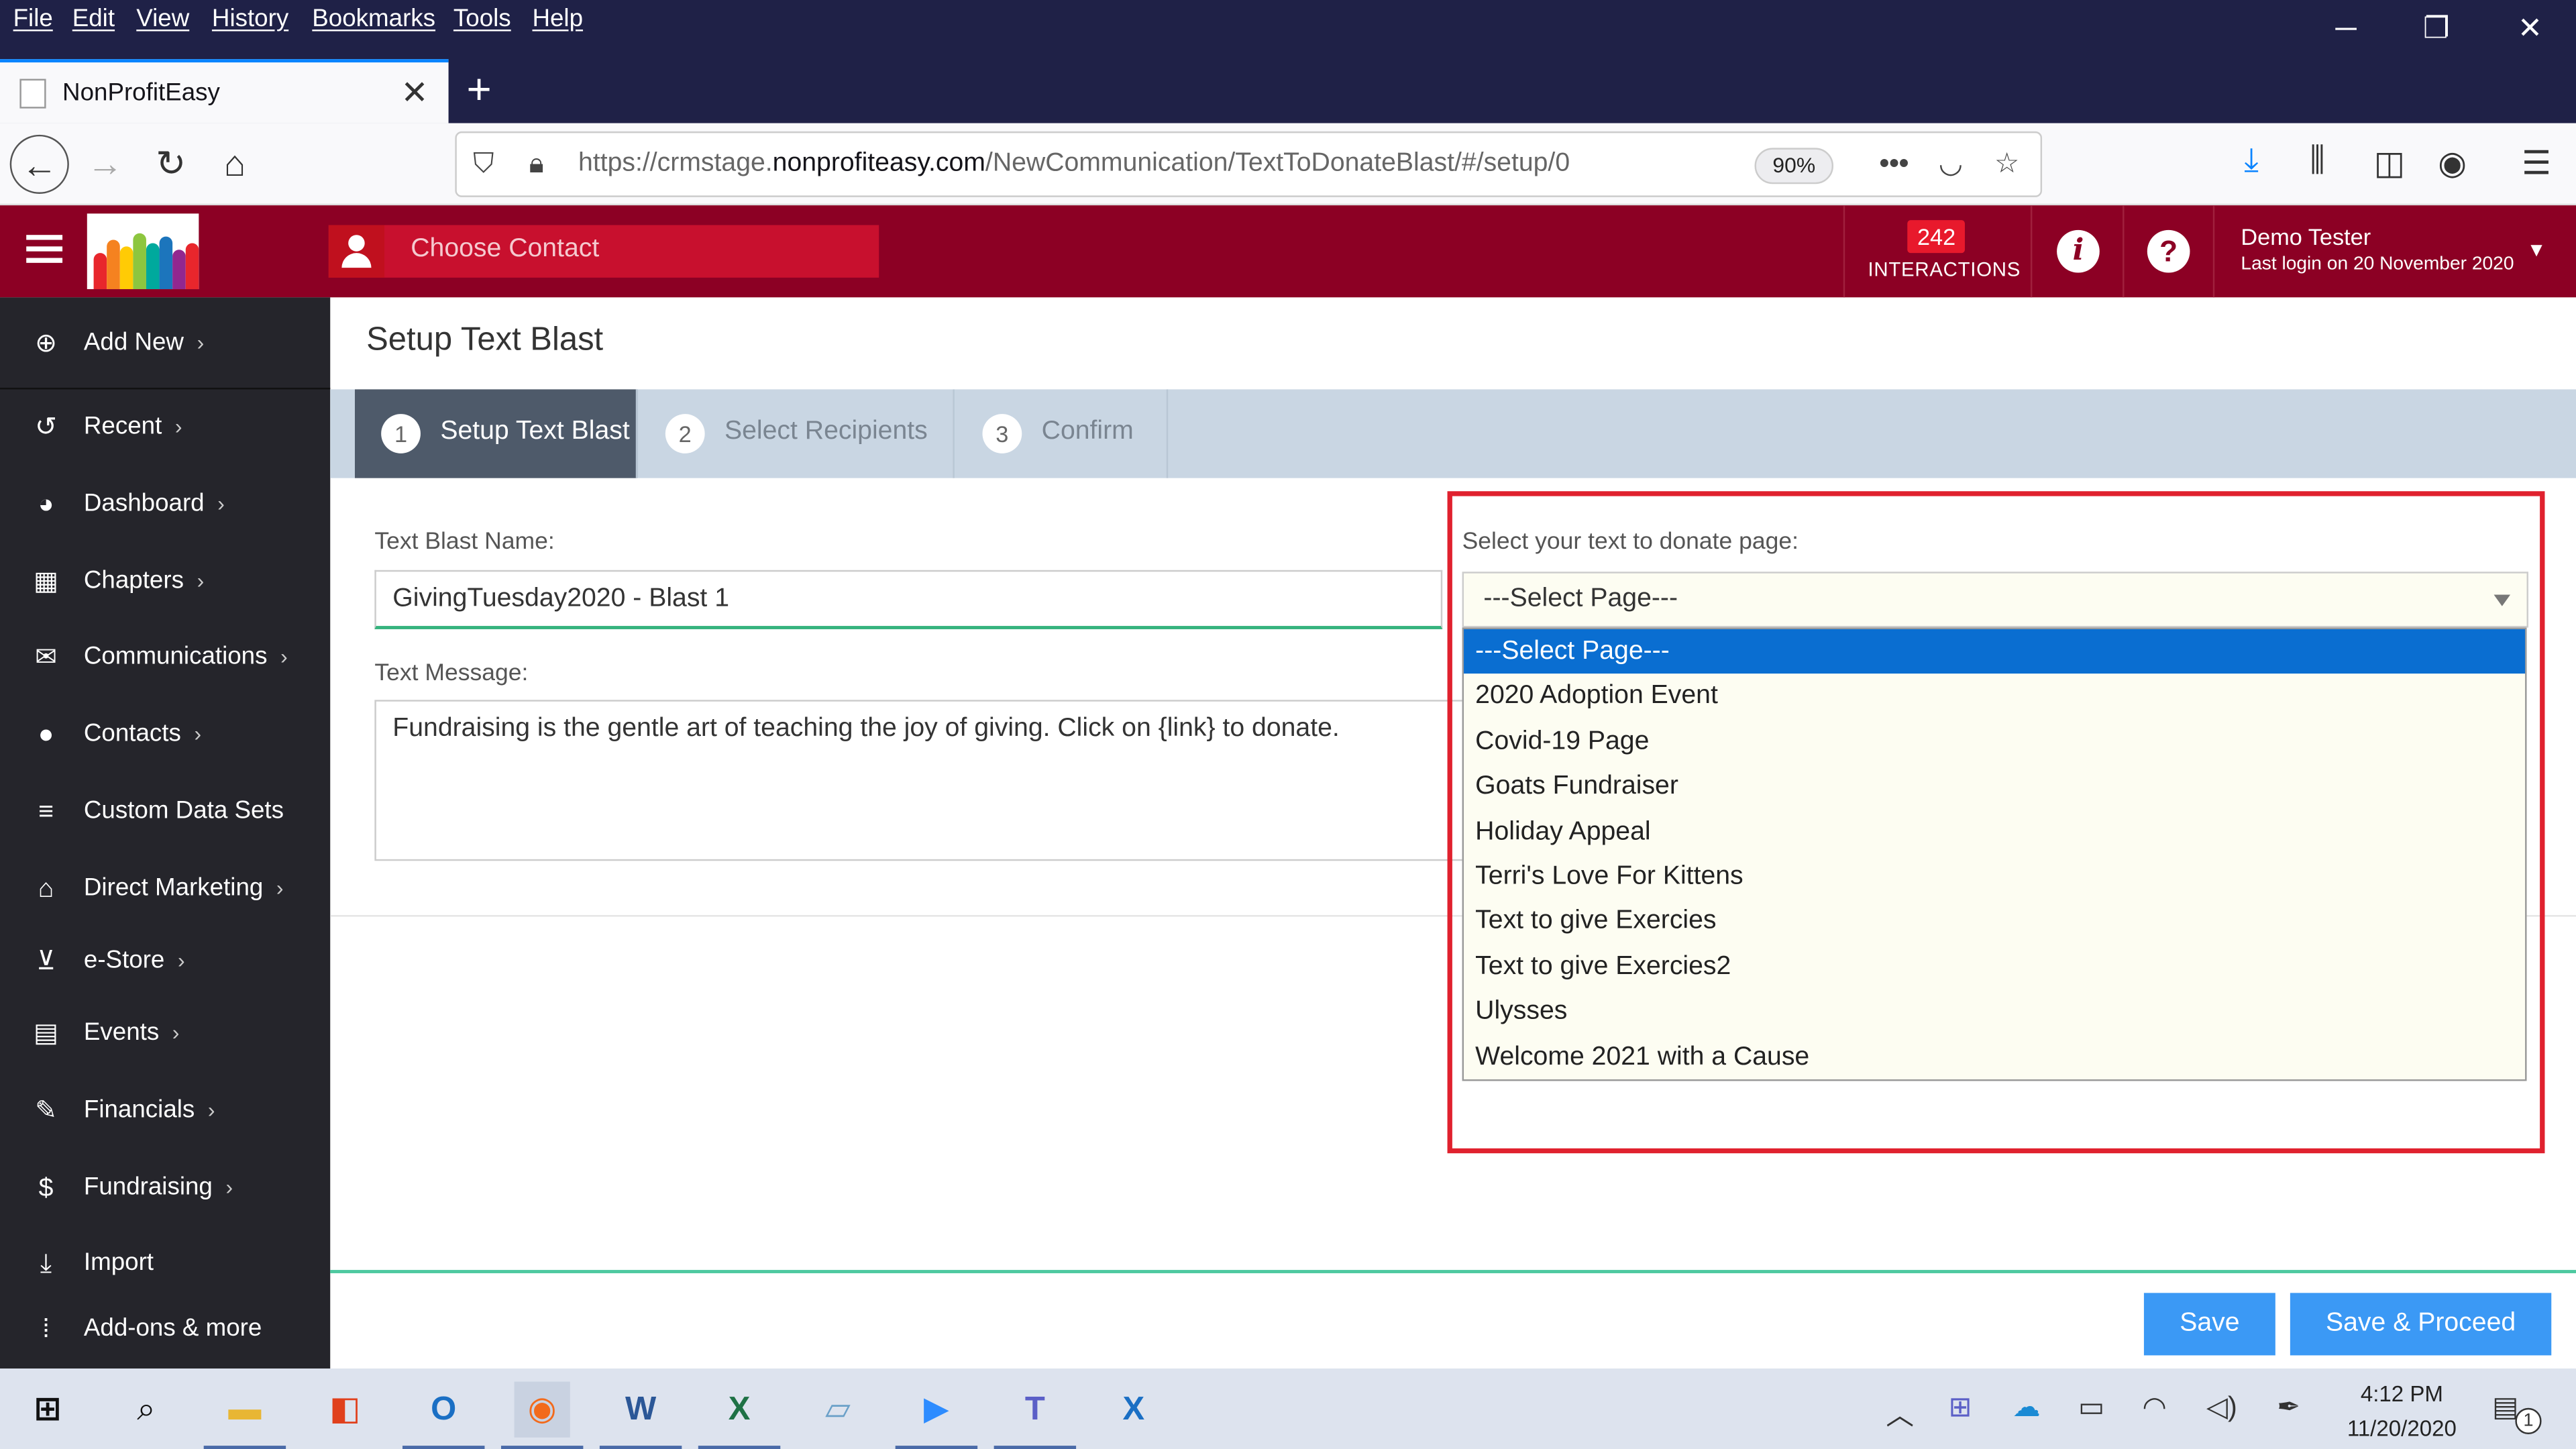 This screenshot has width=2576, height=1449. Describe the element at coordinates (250, 19) in the screenshot. I see `menu-history: History` at that location.